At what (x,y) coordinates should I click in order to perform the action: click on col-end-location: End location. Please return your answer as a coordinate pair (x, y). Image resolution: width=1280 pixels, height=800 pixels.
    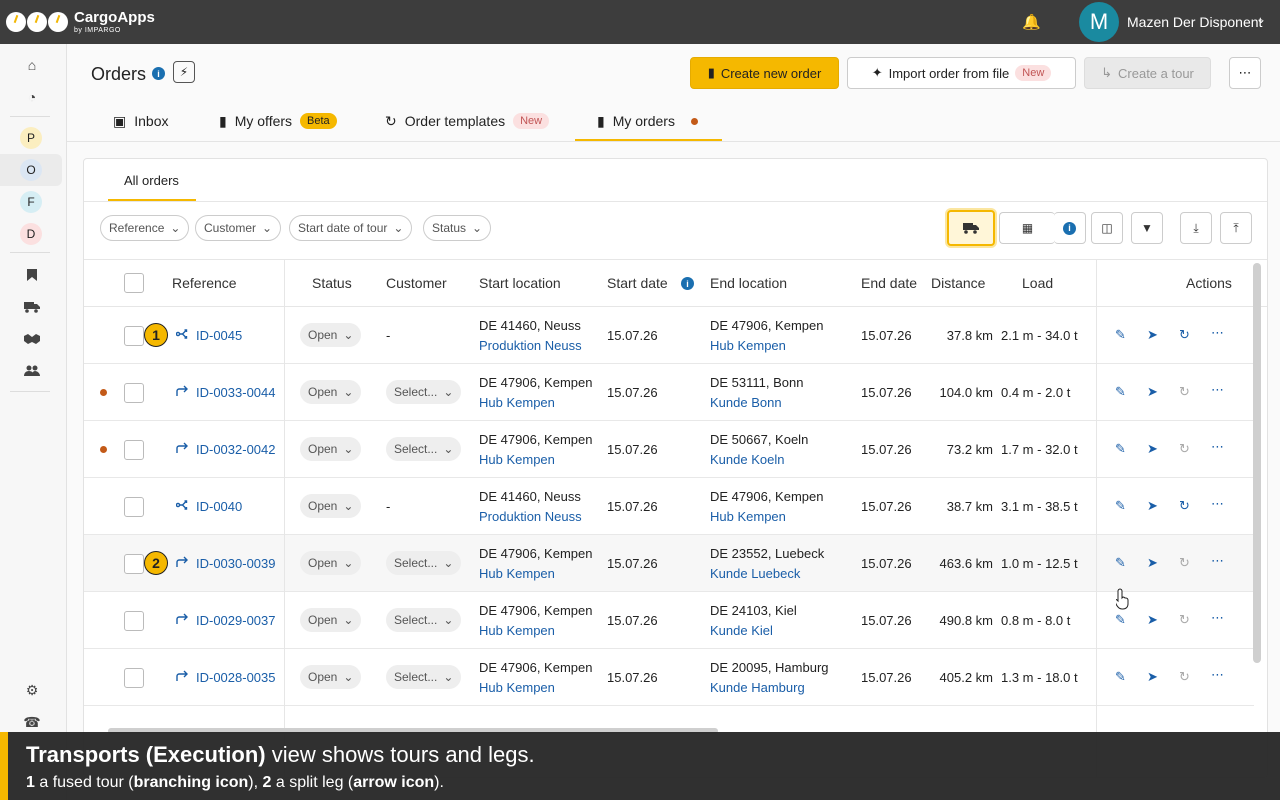
    Looking at the image, I should click on (748, 283).